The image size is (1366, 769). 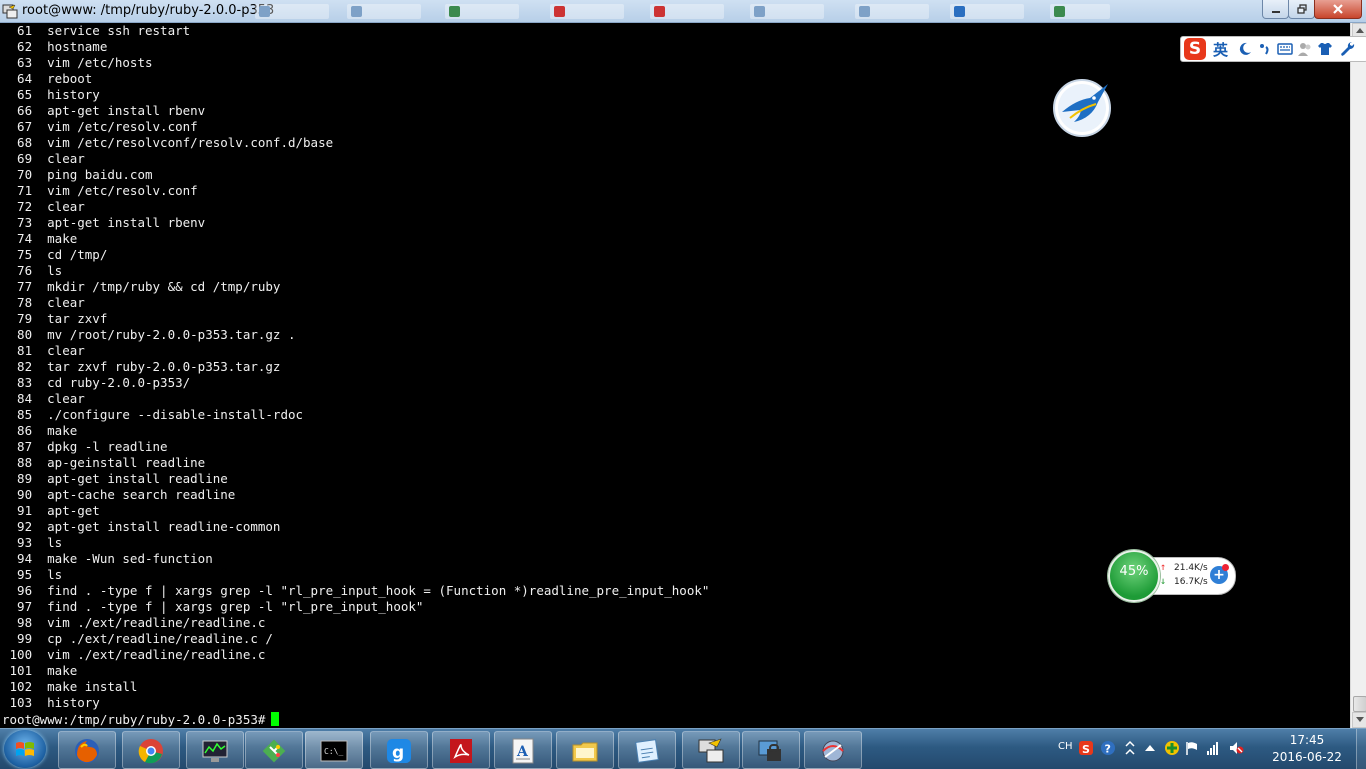 I want to click on scroll-down-button, so click(x=1359, y=720).